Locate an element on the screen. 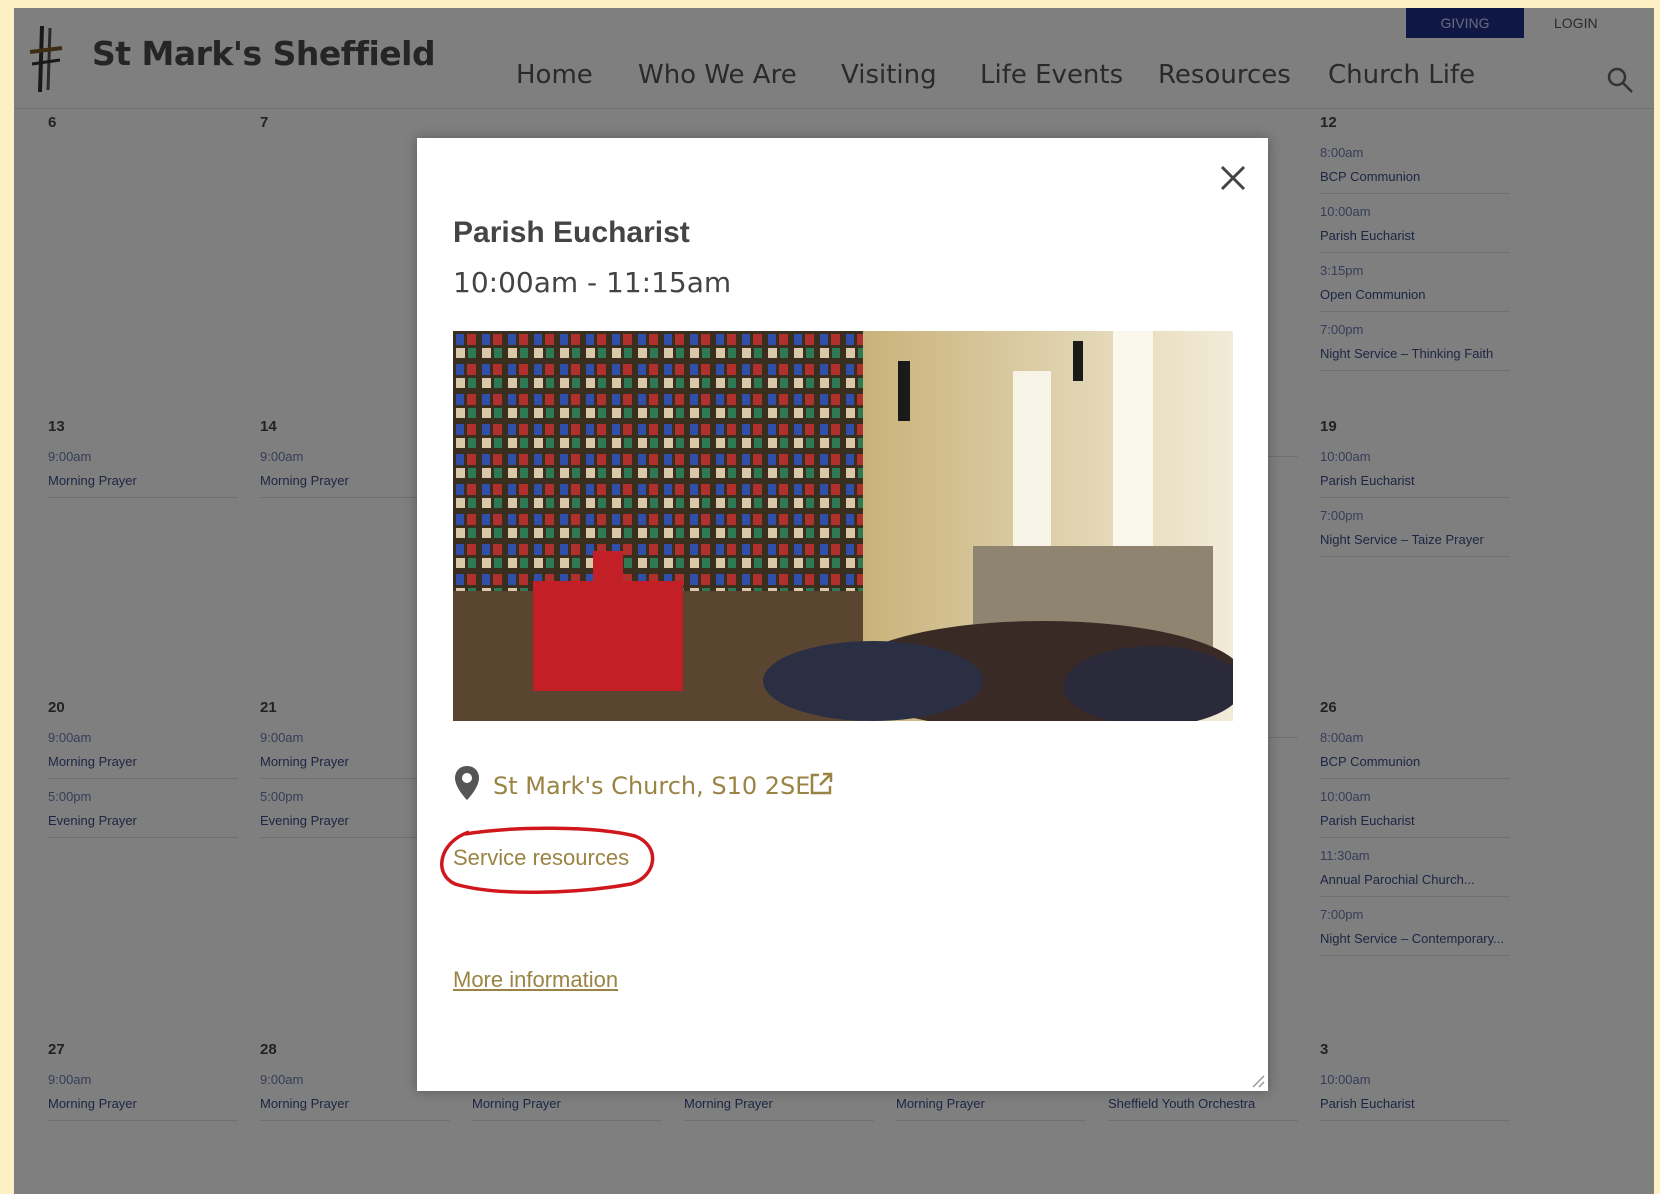 Image resolution: width=1660 pixels, height=1194 pixels. more-information-link: More information is located at coordinates (535, 980).